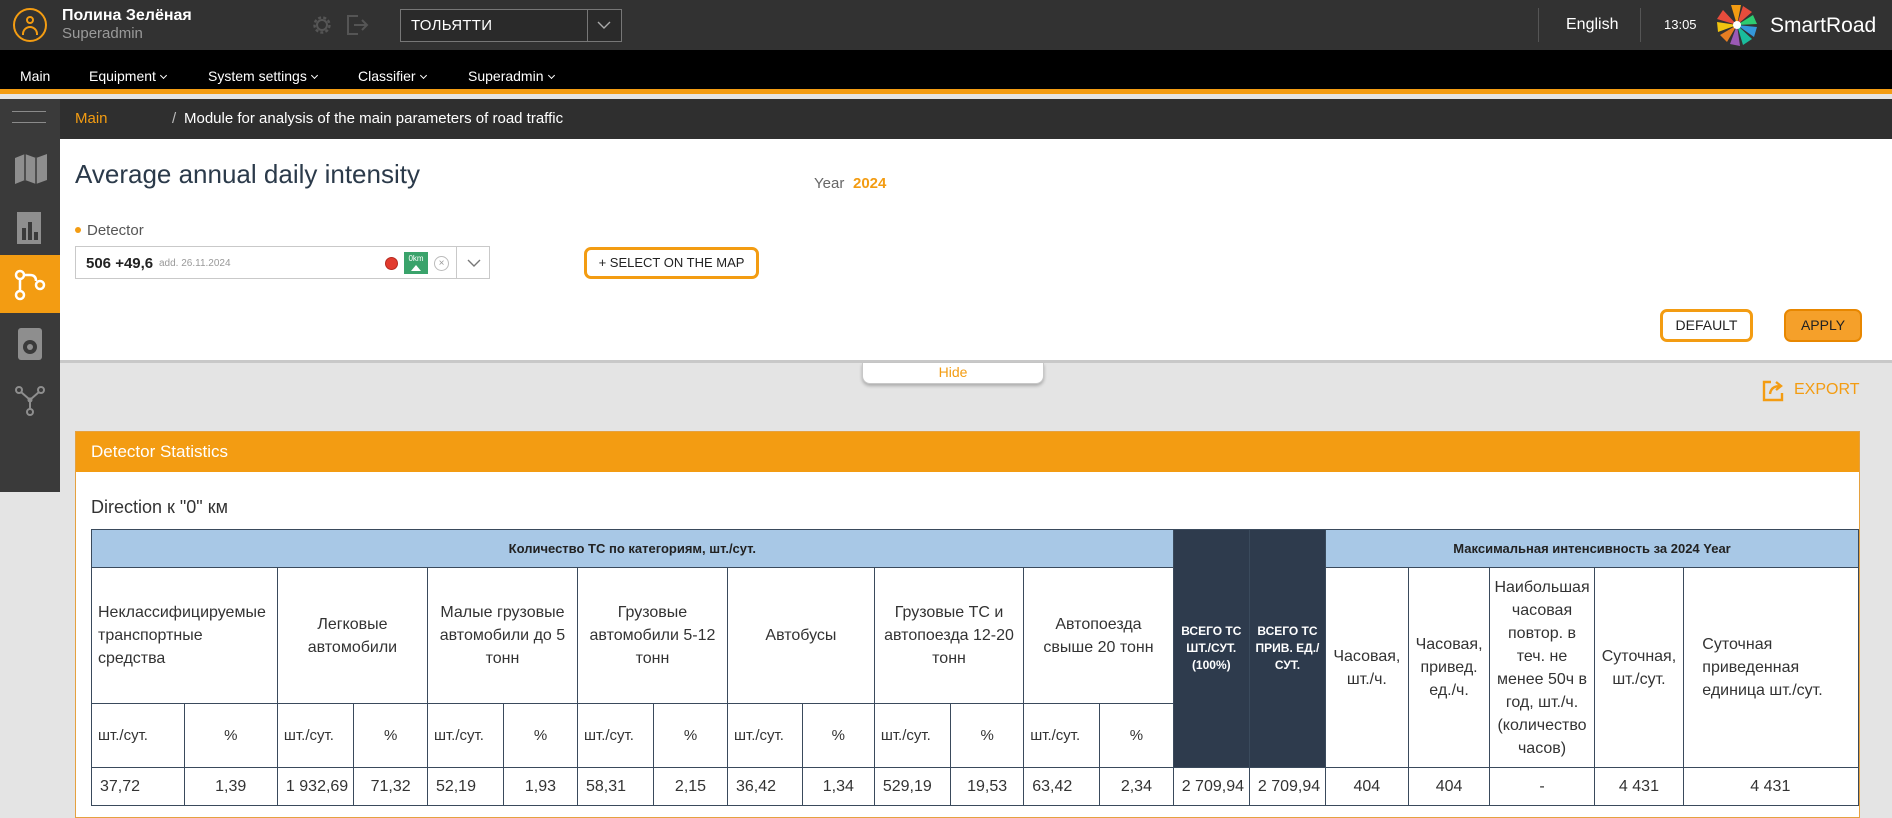 This screenshot has width=1892, height=818. I want to click on sidebar-item-map, so click(30, 168).